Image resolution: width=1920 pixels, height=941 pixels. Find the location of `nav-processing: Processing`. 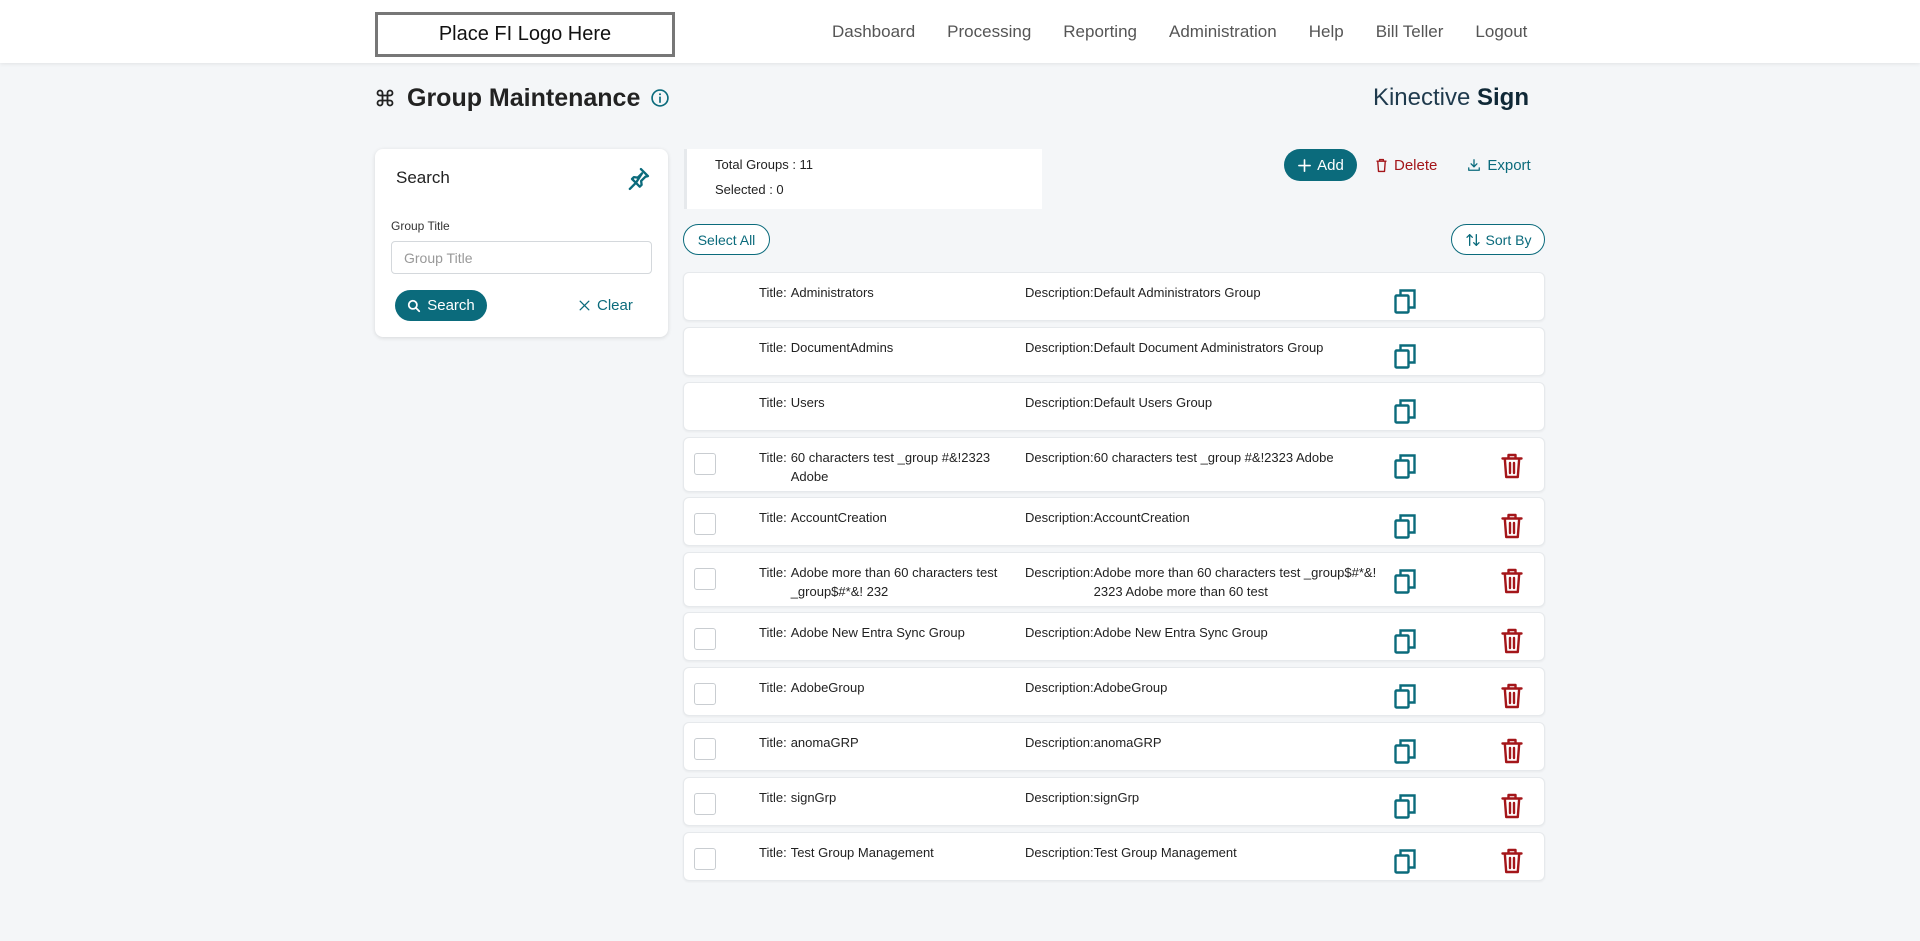

nav-processing: Processing is located at coordinates (989, 34).